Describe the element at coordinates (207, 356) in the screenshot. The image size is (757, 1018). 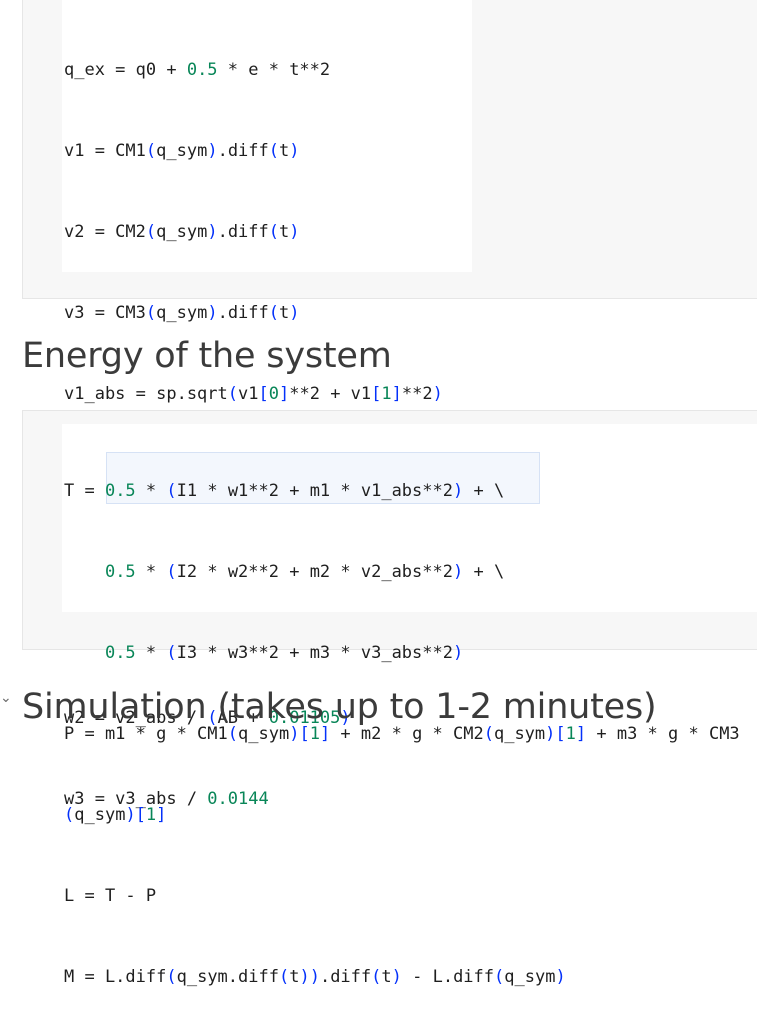
I see `section-heading-energy: Energy of the system` at that location.